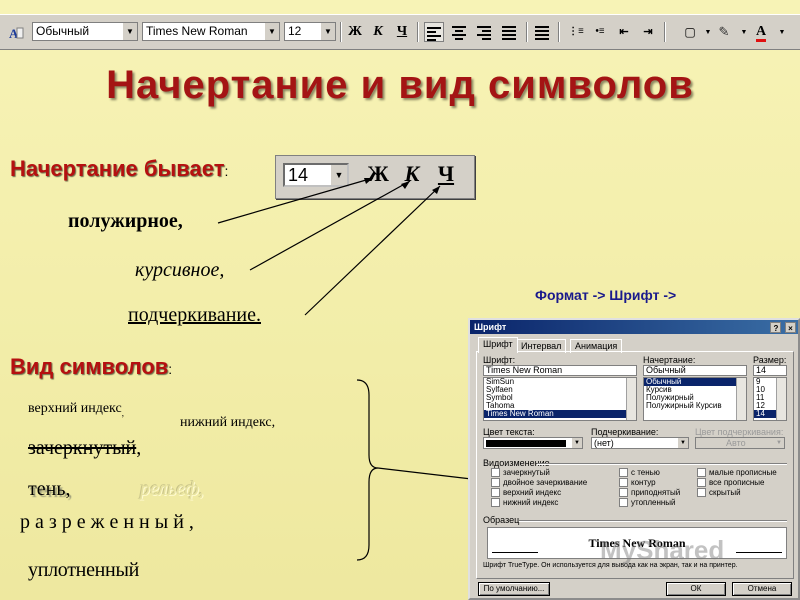  What do you see at coordinates (625, 432) in the screenshot?
I see `underline-label: Подчеркивание:` at bounding box center [625, 432].